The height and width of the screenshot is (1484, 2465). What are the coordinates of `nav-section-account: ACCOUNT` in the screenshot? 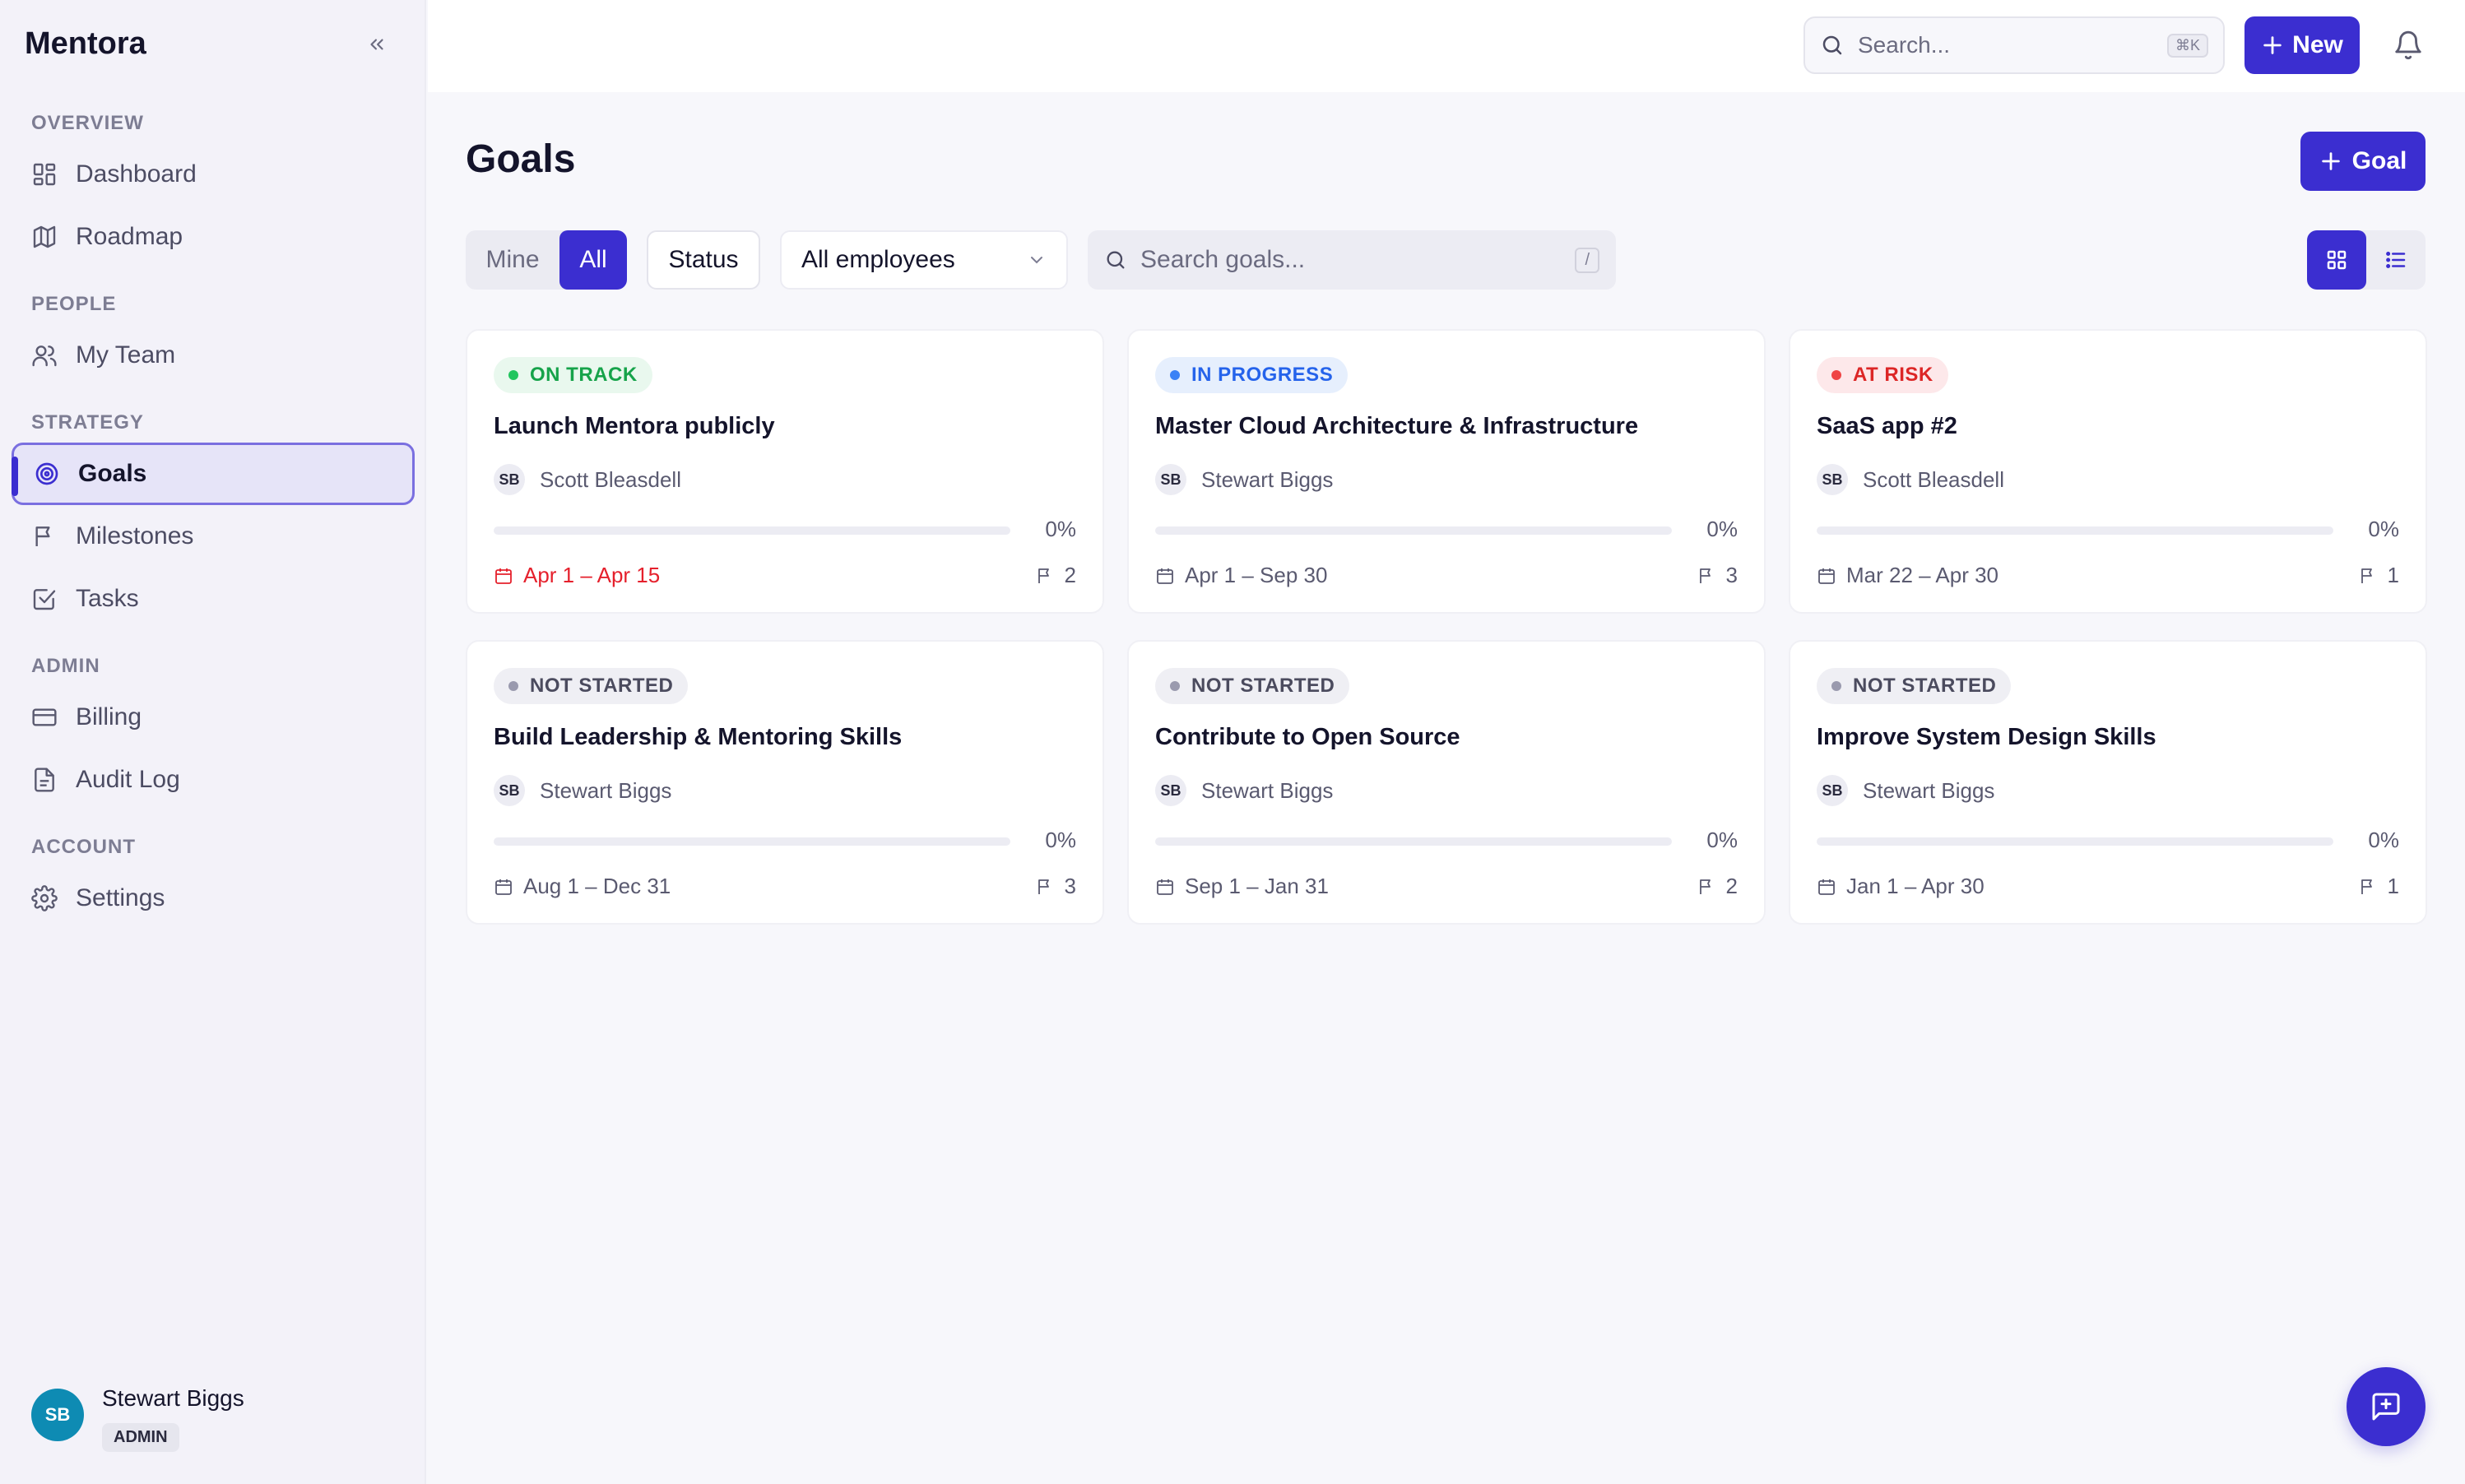 It's located at (83, 847).